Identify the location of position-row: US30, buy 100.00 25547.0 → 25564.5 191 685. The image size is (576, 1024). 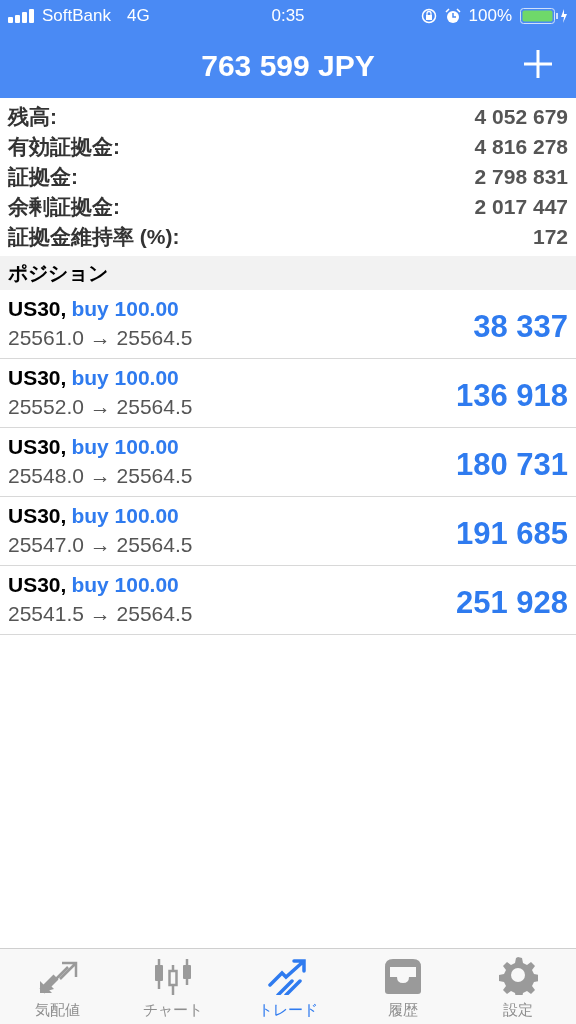
(288, 531).